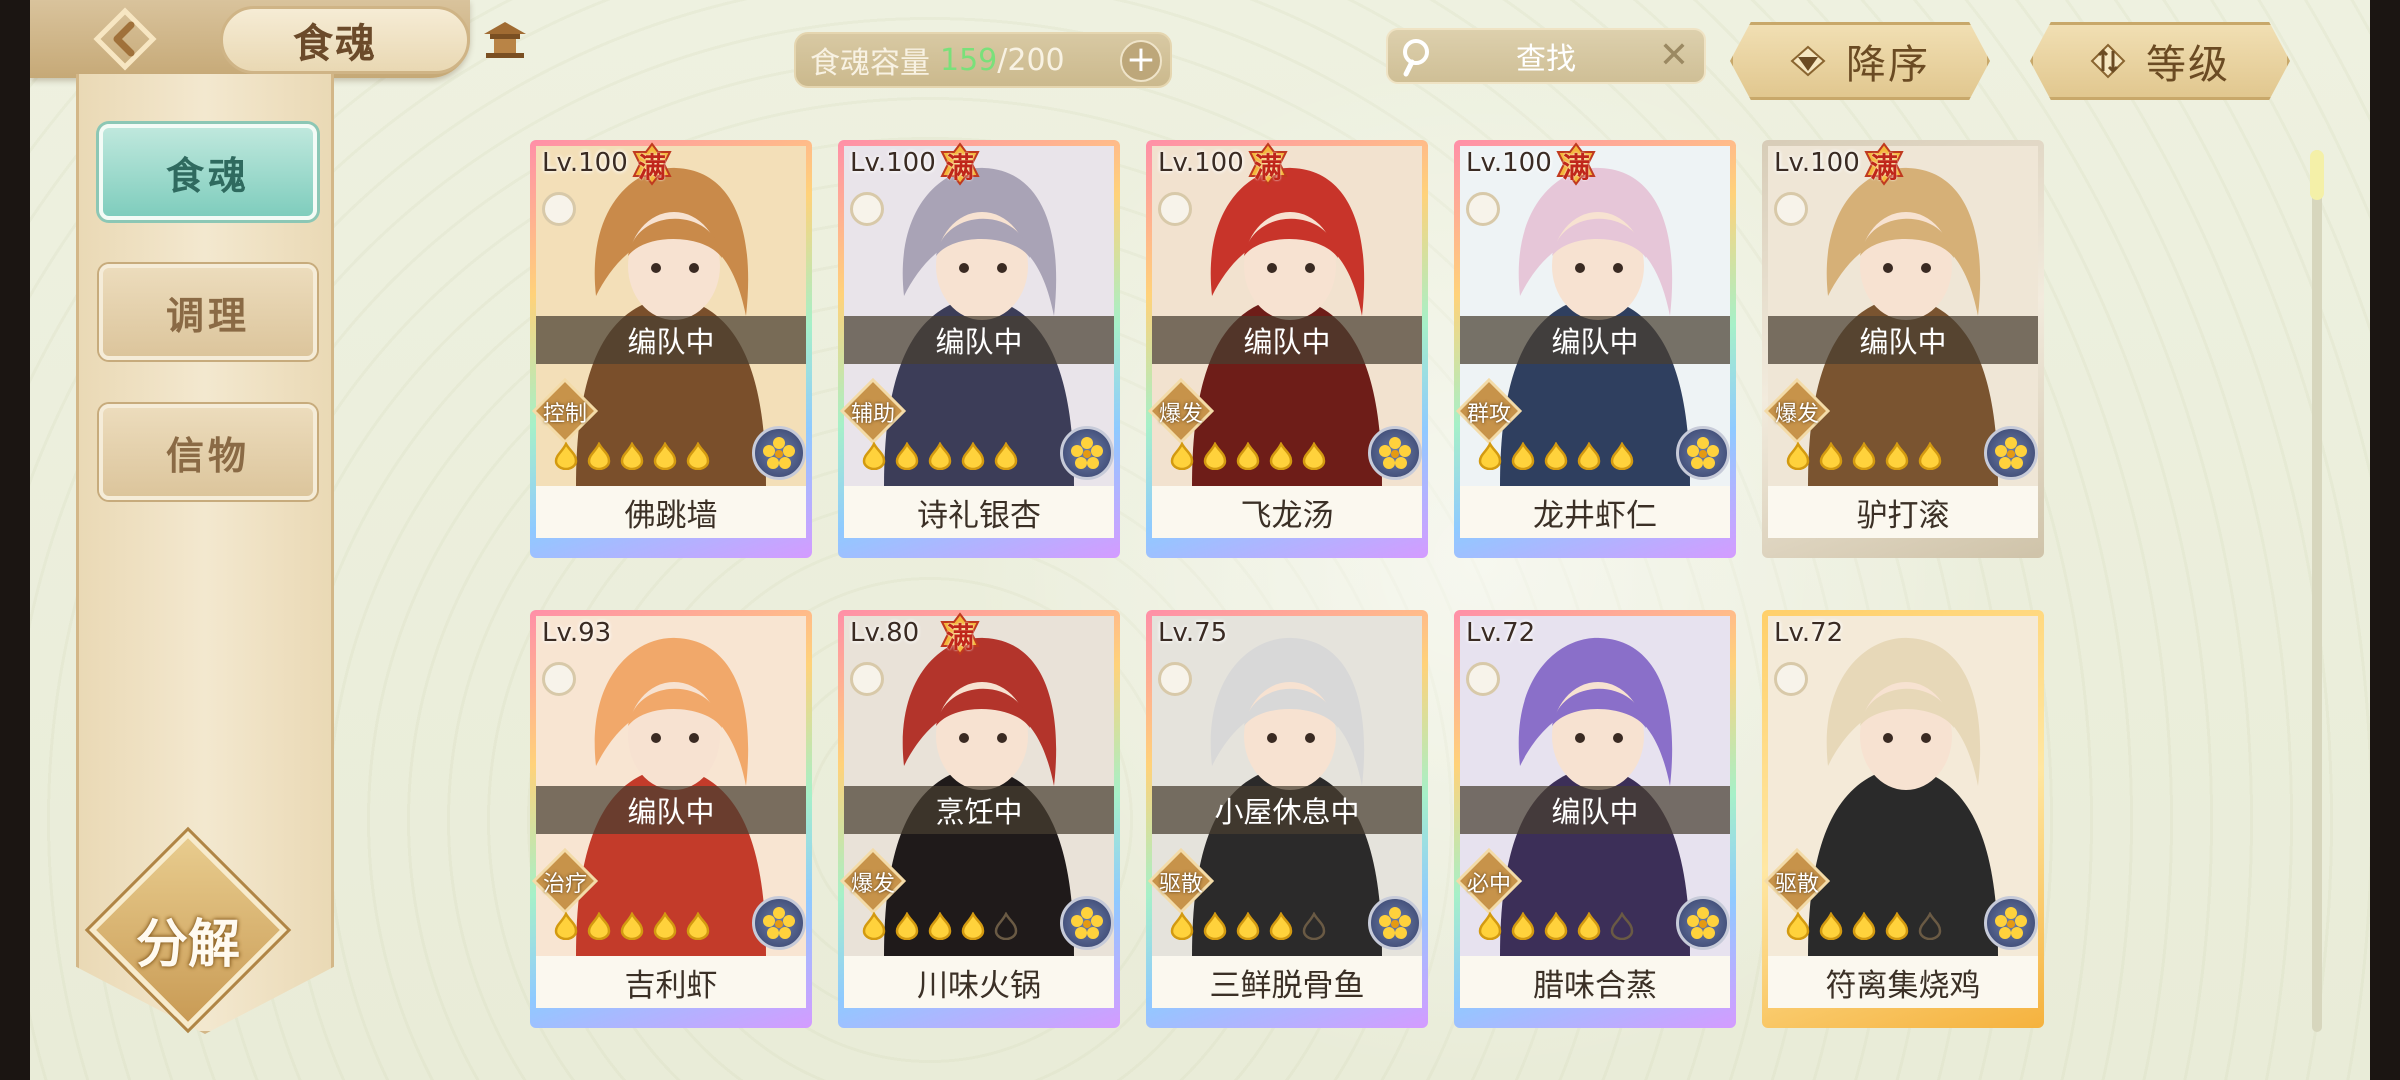  Describe the element at coordinates (1808, 61) in the screenshot. I see `sort-descending-icon` at that location.